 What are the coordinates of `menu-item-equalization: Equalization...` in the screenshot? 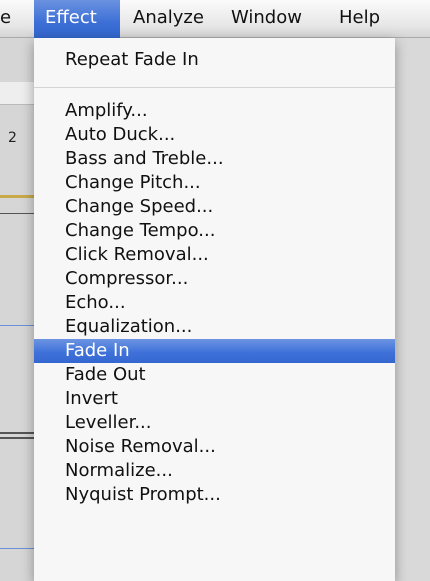 It's located at (214, 327).